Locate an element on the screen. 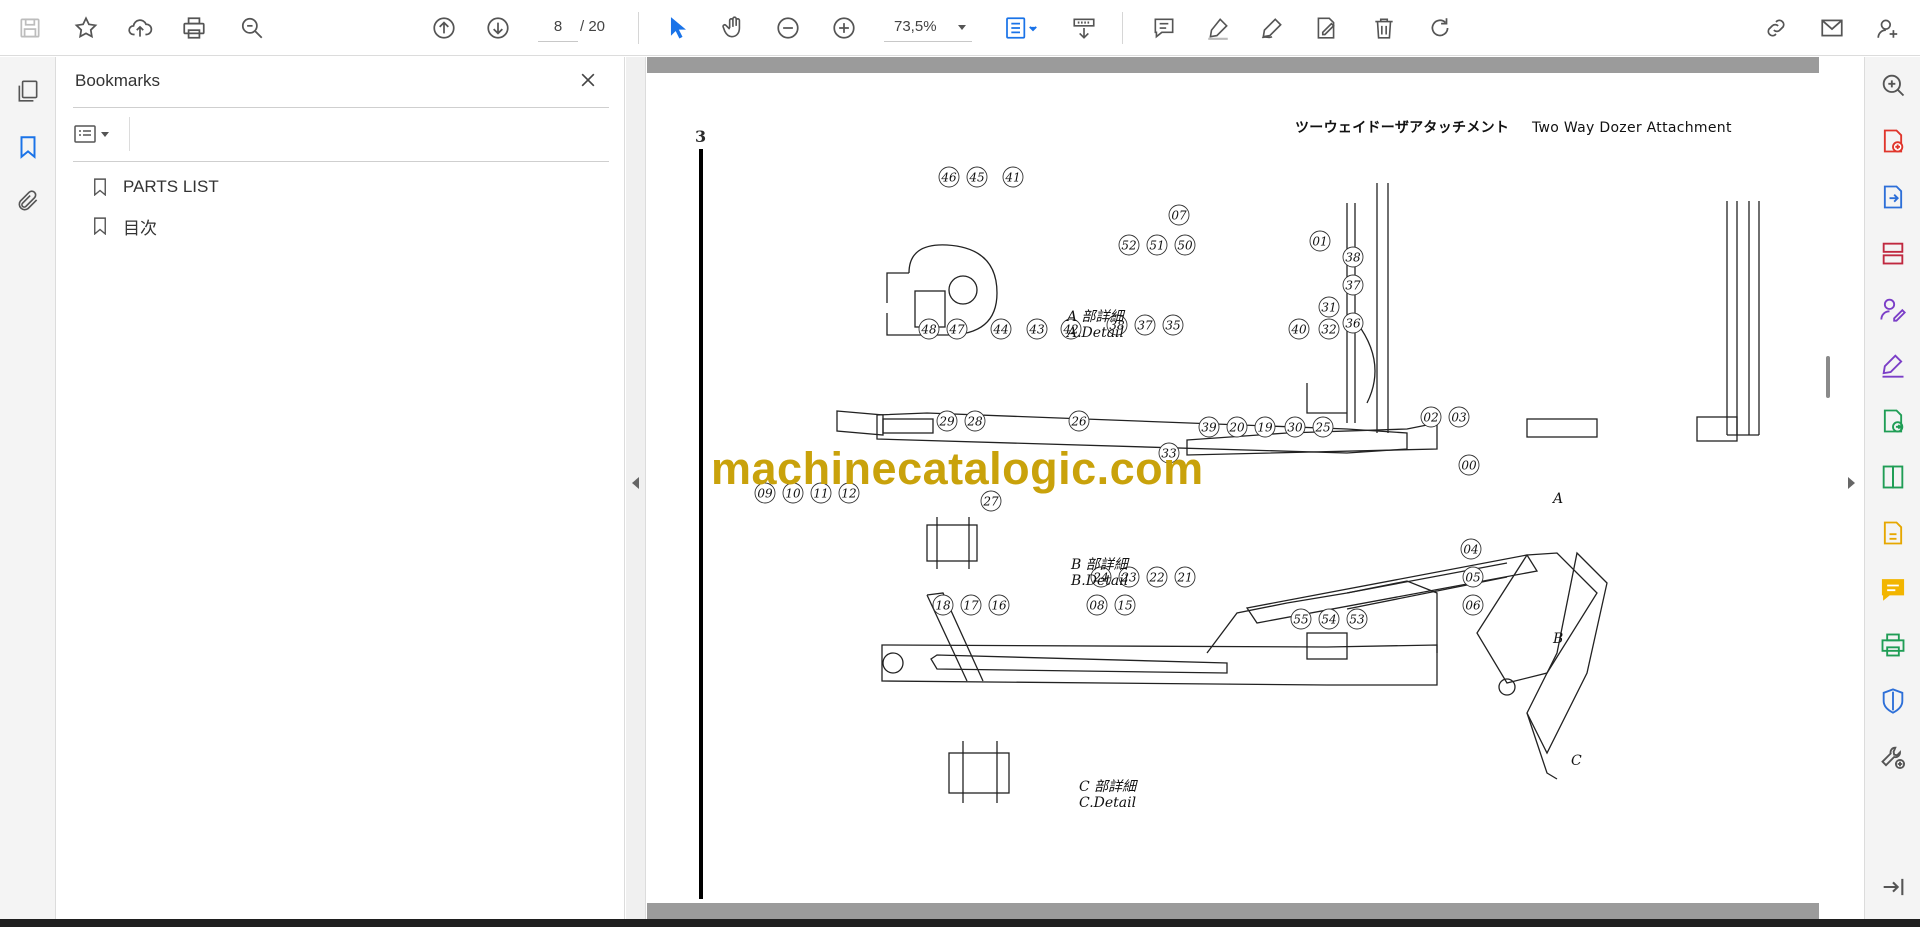 This screenshot has width=1920, height=927. callout-03: 03 is located at coordinates (1459, 417).